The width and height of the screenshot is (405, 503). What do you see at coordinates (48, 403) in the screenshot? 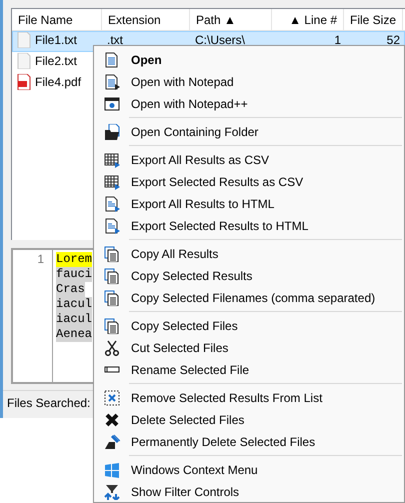
I see `status-text: Files Searched:` at bounding box center [48, 403].